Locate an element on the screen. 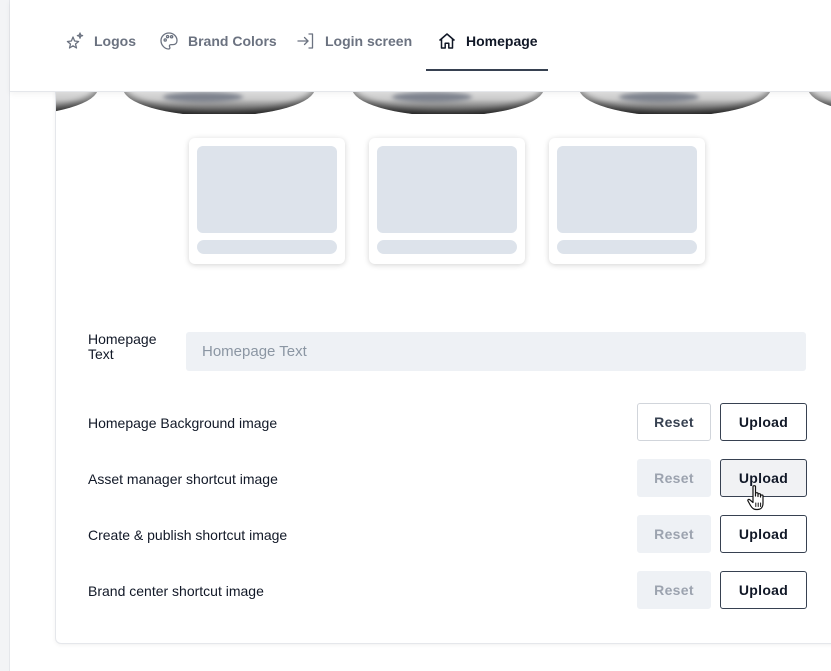 The height and width of the screenshot is (671, 831). window-left-edge is located at coordinates (5, 335).